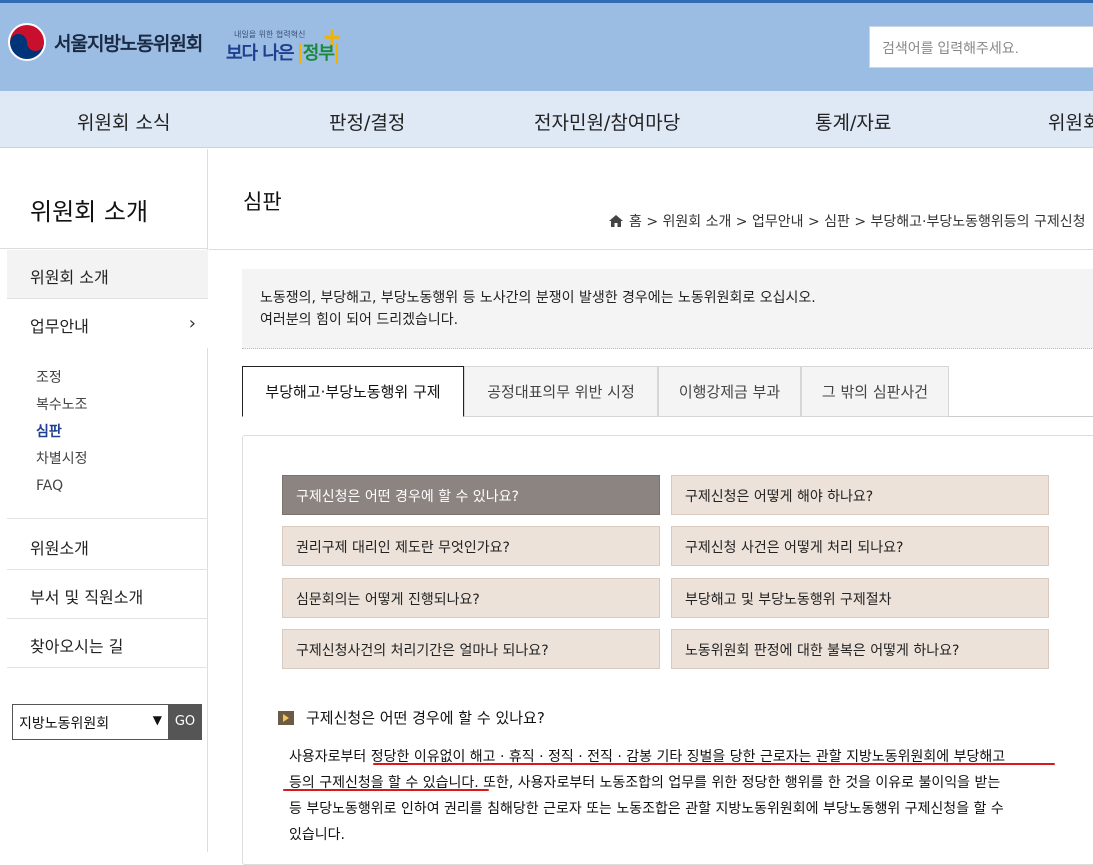  I want to click on tab-enforcement-fine: 이행강제금 부과, so click(729, 391).